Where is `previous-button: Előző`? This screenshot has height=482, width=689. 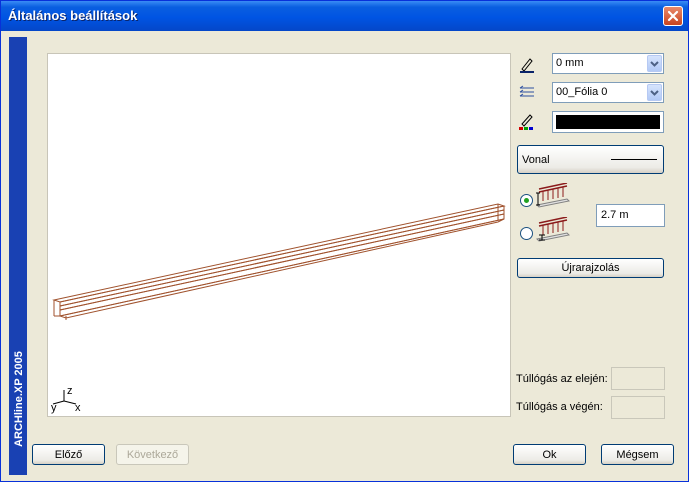
previous-button: Előző is located at coordinates (68, 454).